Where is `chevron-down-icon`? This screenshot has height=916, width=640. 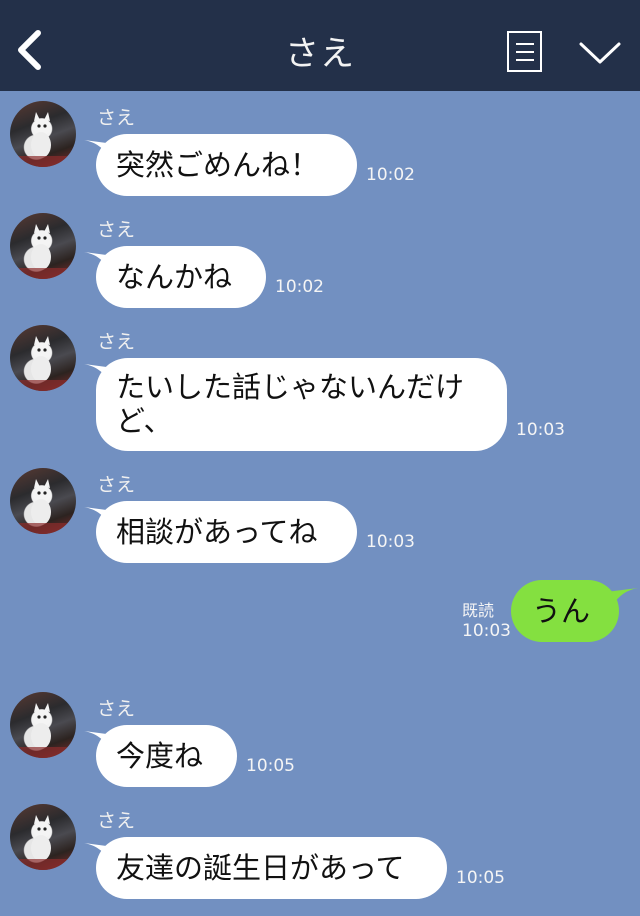
chevron-down-icon is located at coordinates (600, 53).